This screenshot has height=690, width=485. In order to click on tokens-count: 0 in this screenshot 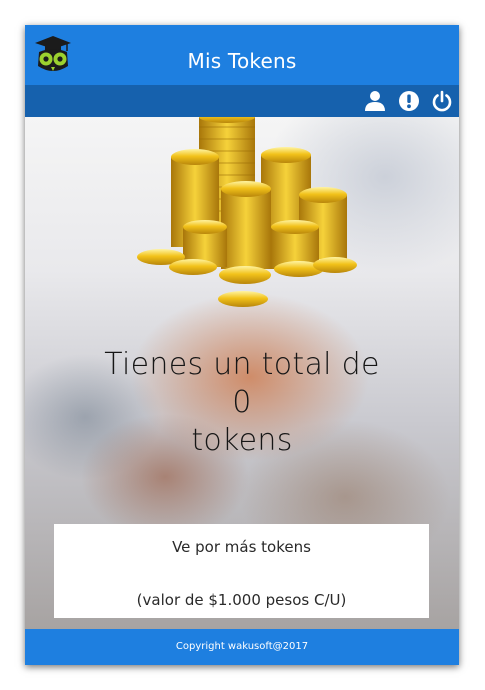, I will do `click(242, 402)`.